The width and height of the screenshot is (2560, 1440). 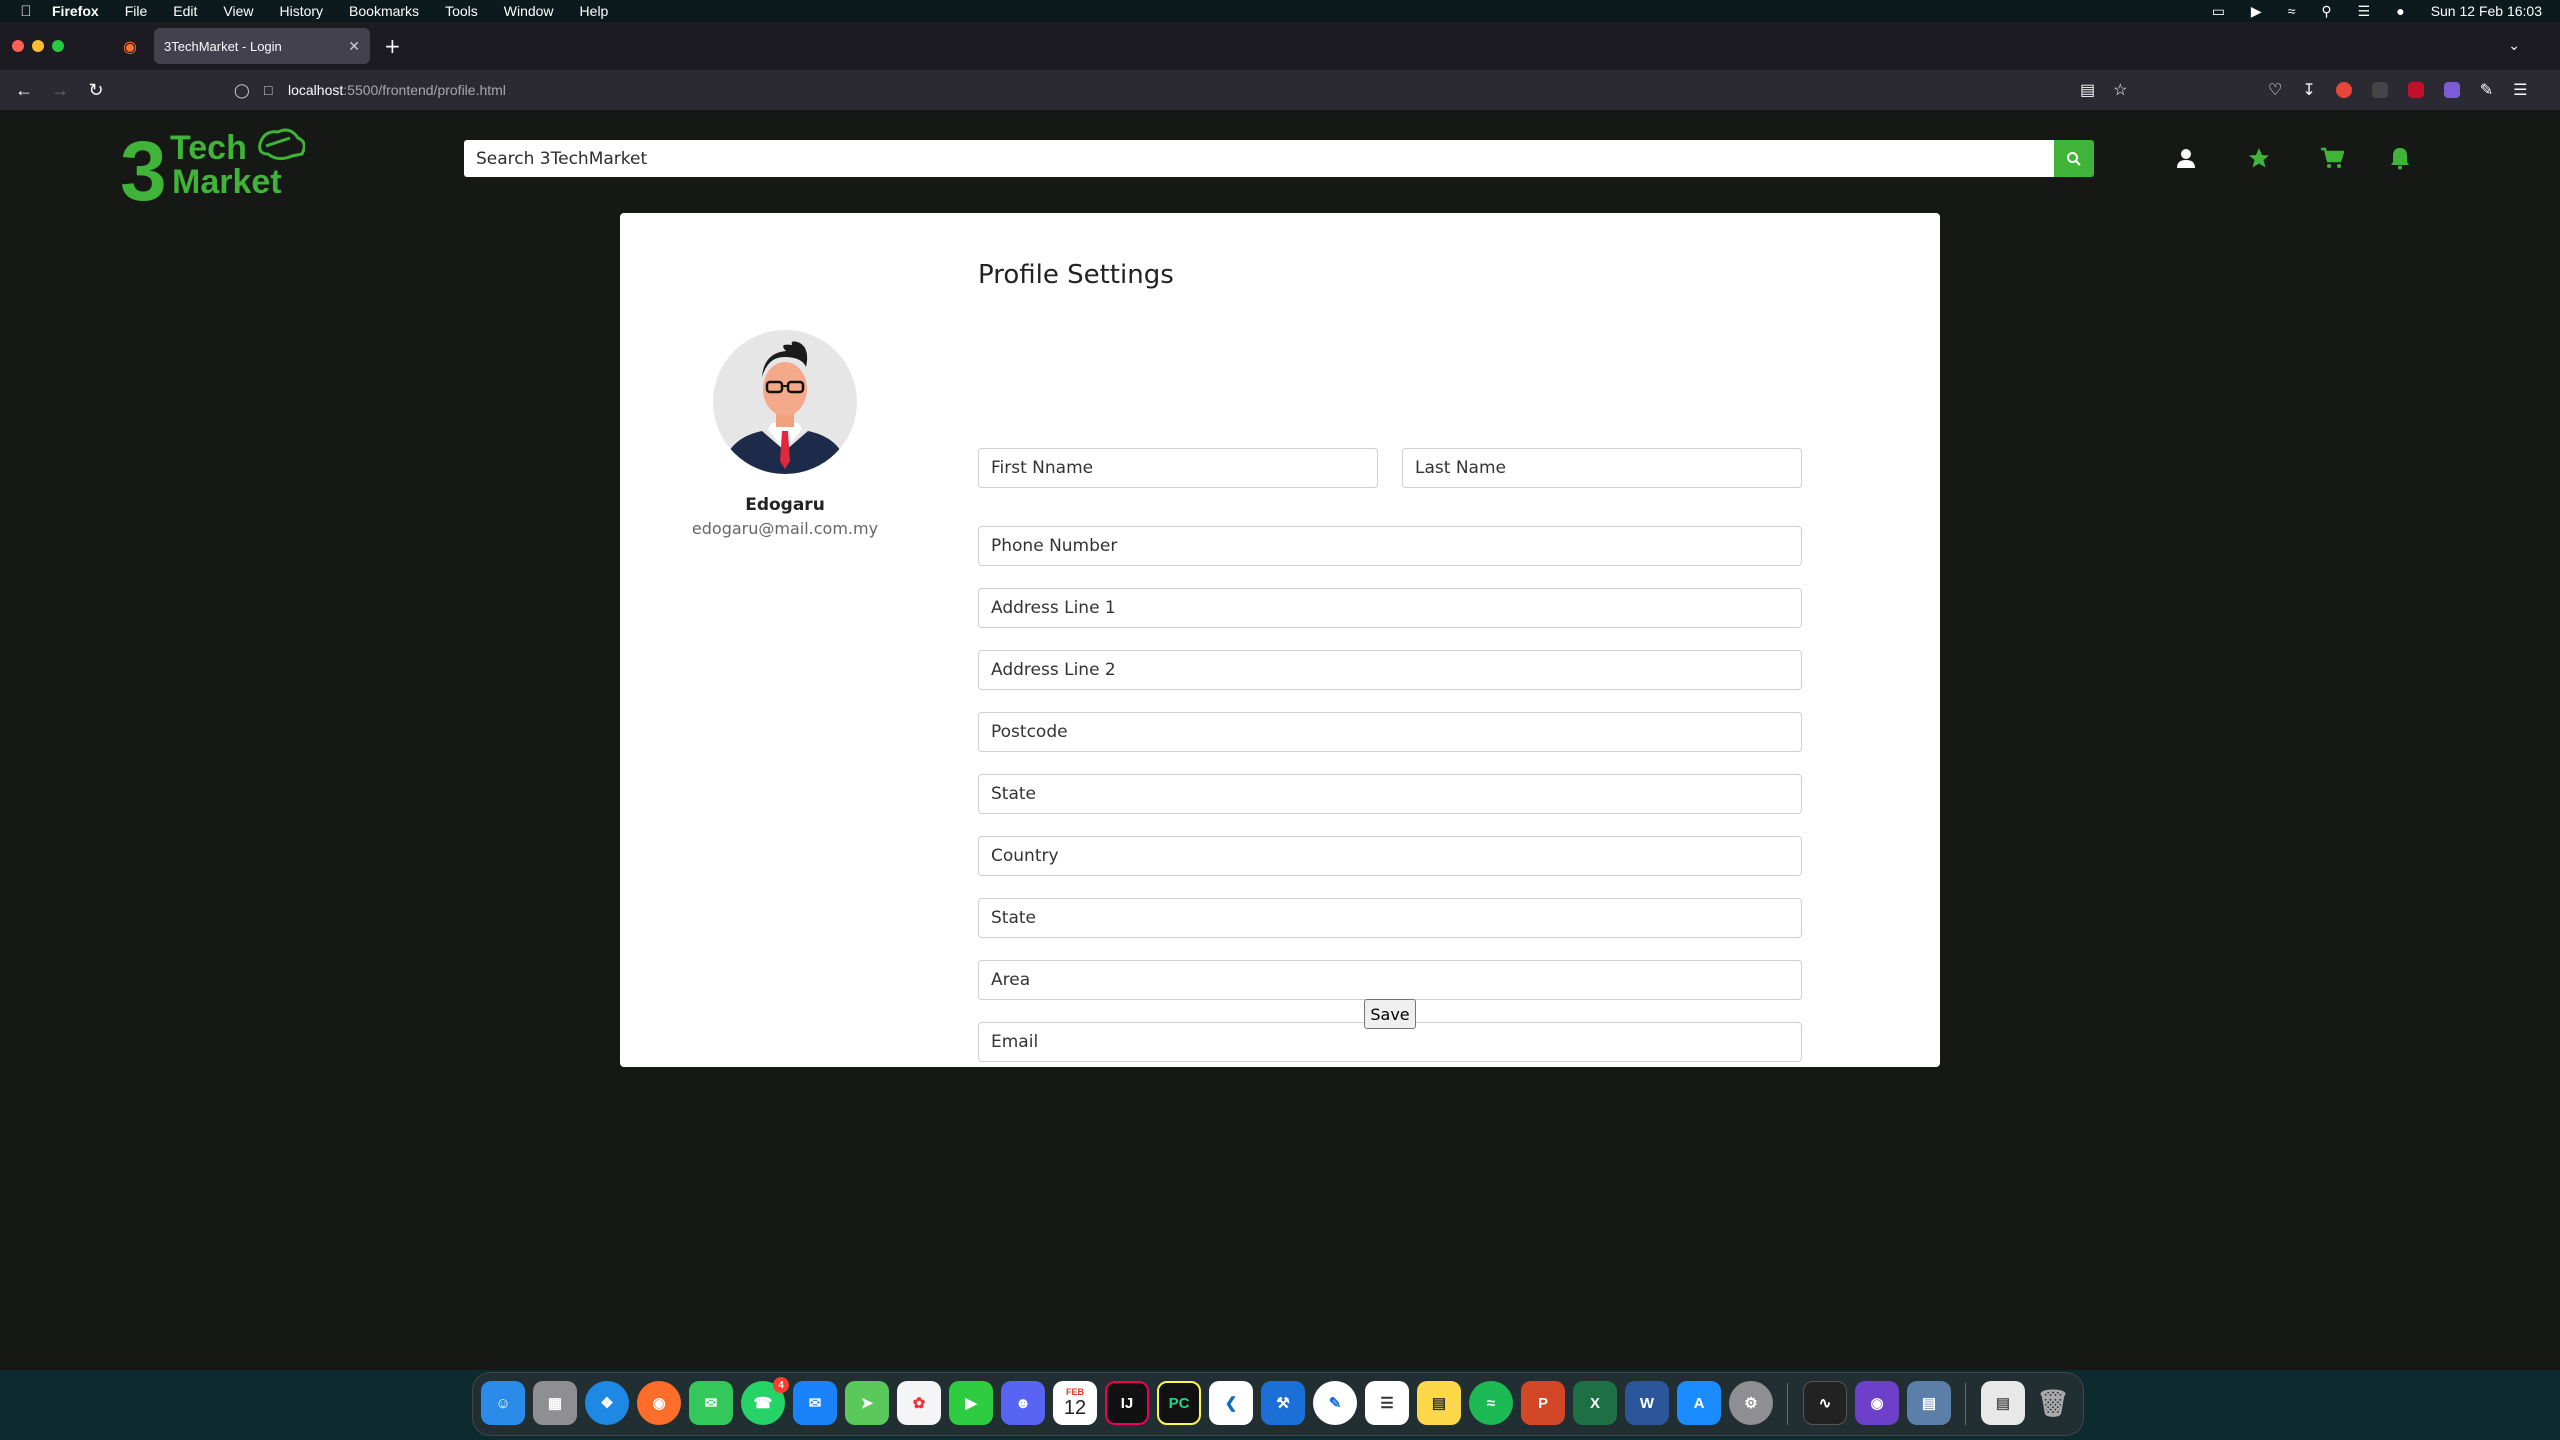 I want to click on window-controls, so click(x=55, y=46).